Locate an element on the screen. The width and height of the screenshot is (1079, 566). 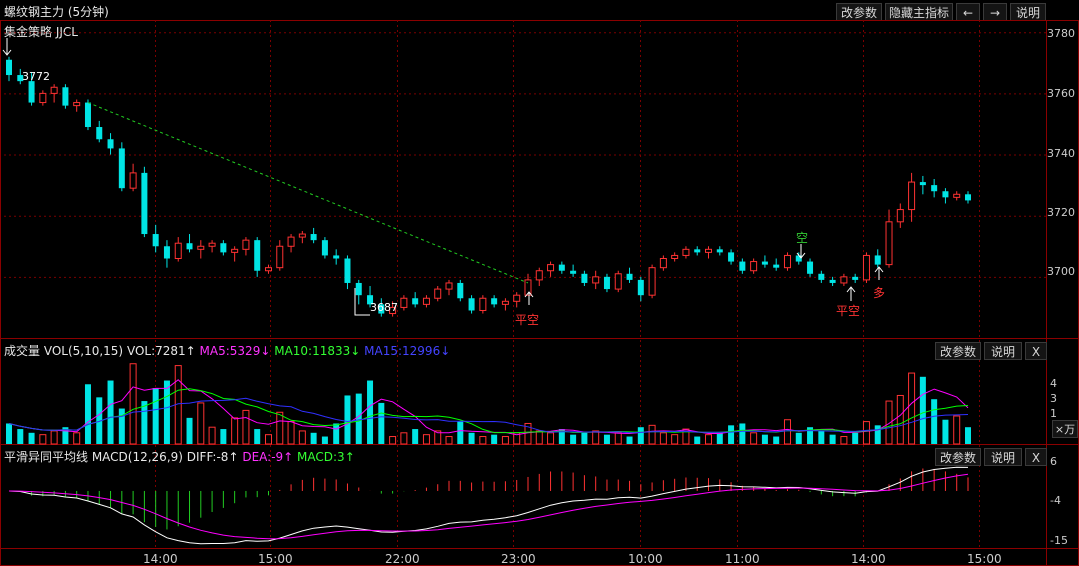
time-tick: 22:00 is located at coordinates (402, 559).